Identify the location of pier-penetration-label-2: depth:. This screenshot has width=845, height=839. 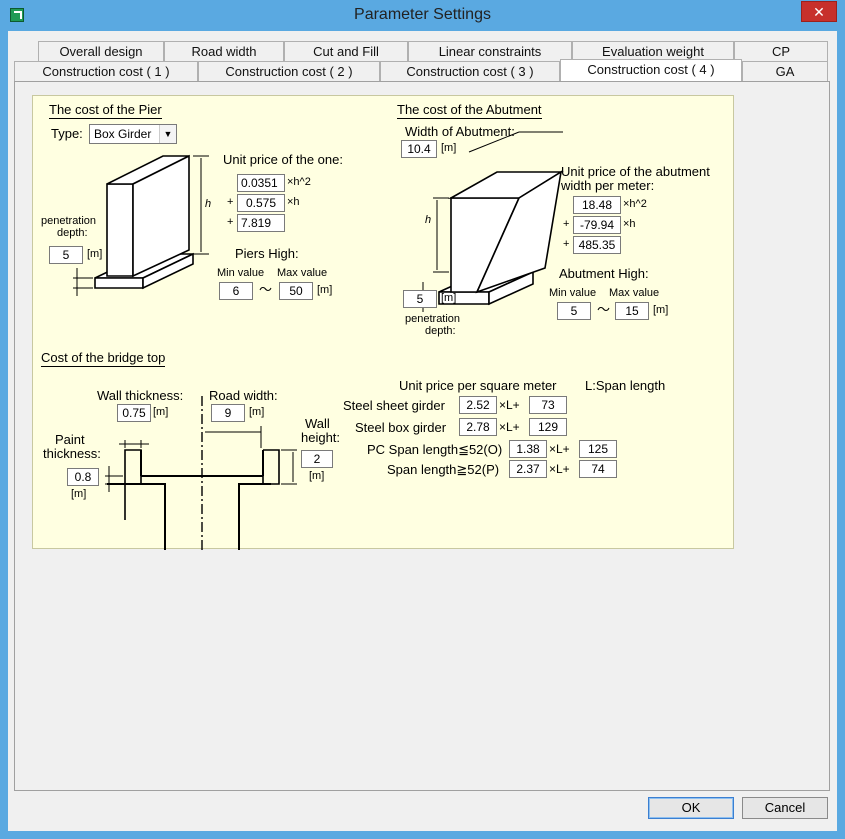
(72, 233).